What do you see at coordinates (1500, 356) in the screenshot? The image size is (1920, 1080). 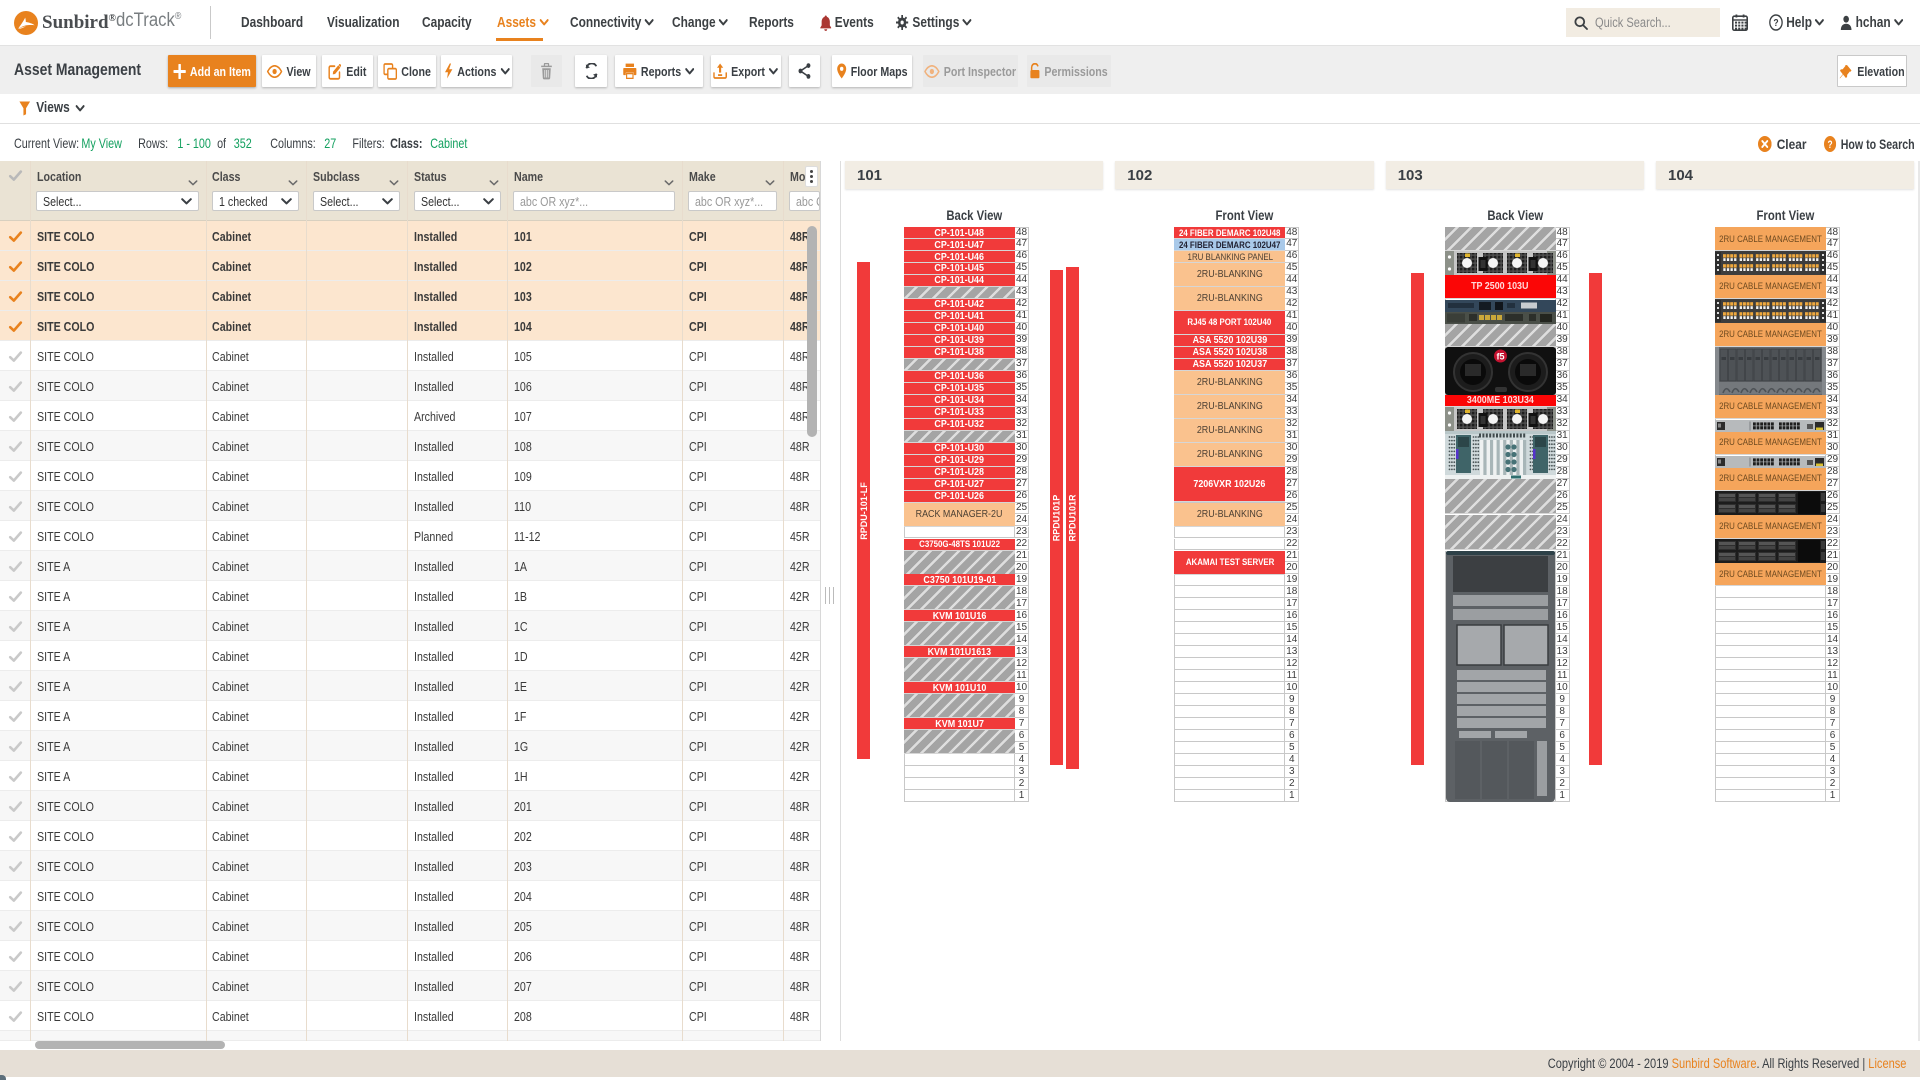 I see `svg-text: f5` at bounding box center [1500, 356].